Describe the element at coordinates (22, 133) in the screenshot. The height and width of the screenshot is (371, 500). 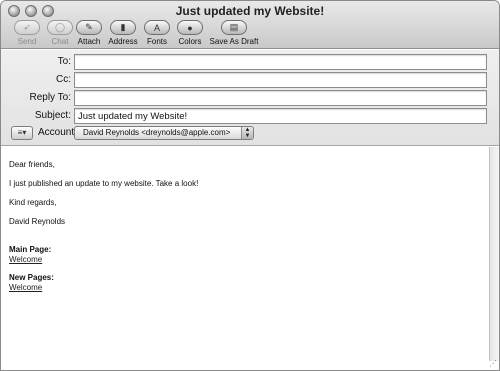
I see `options-menu-button: ≡▾` at that location.